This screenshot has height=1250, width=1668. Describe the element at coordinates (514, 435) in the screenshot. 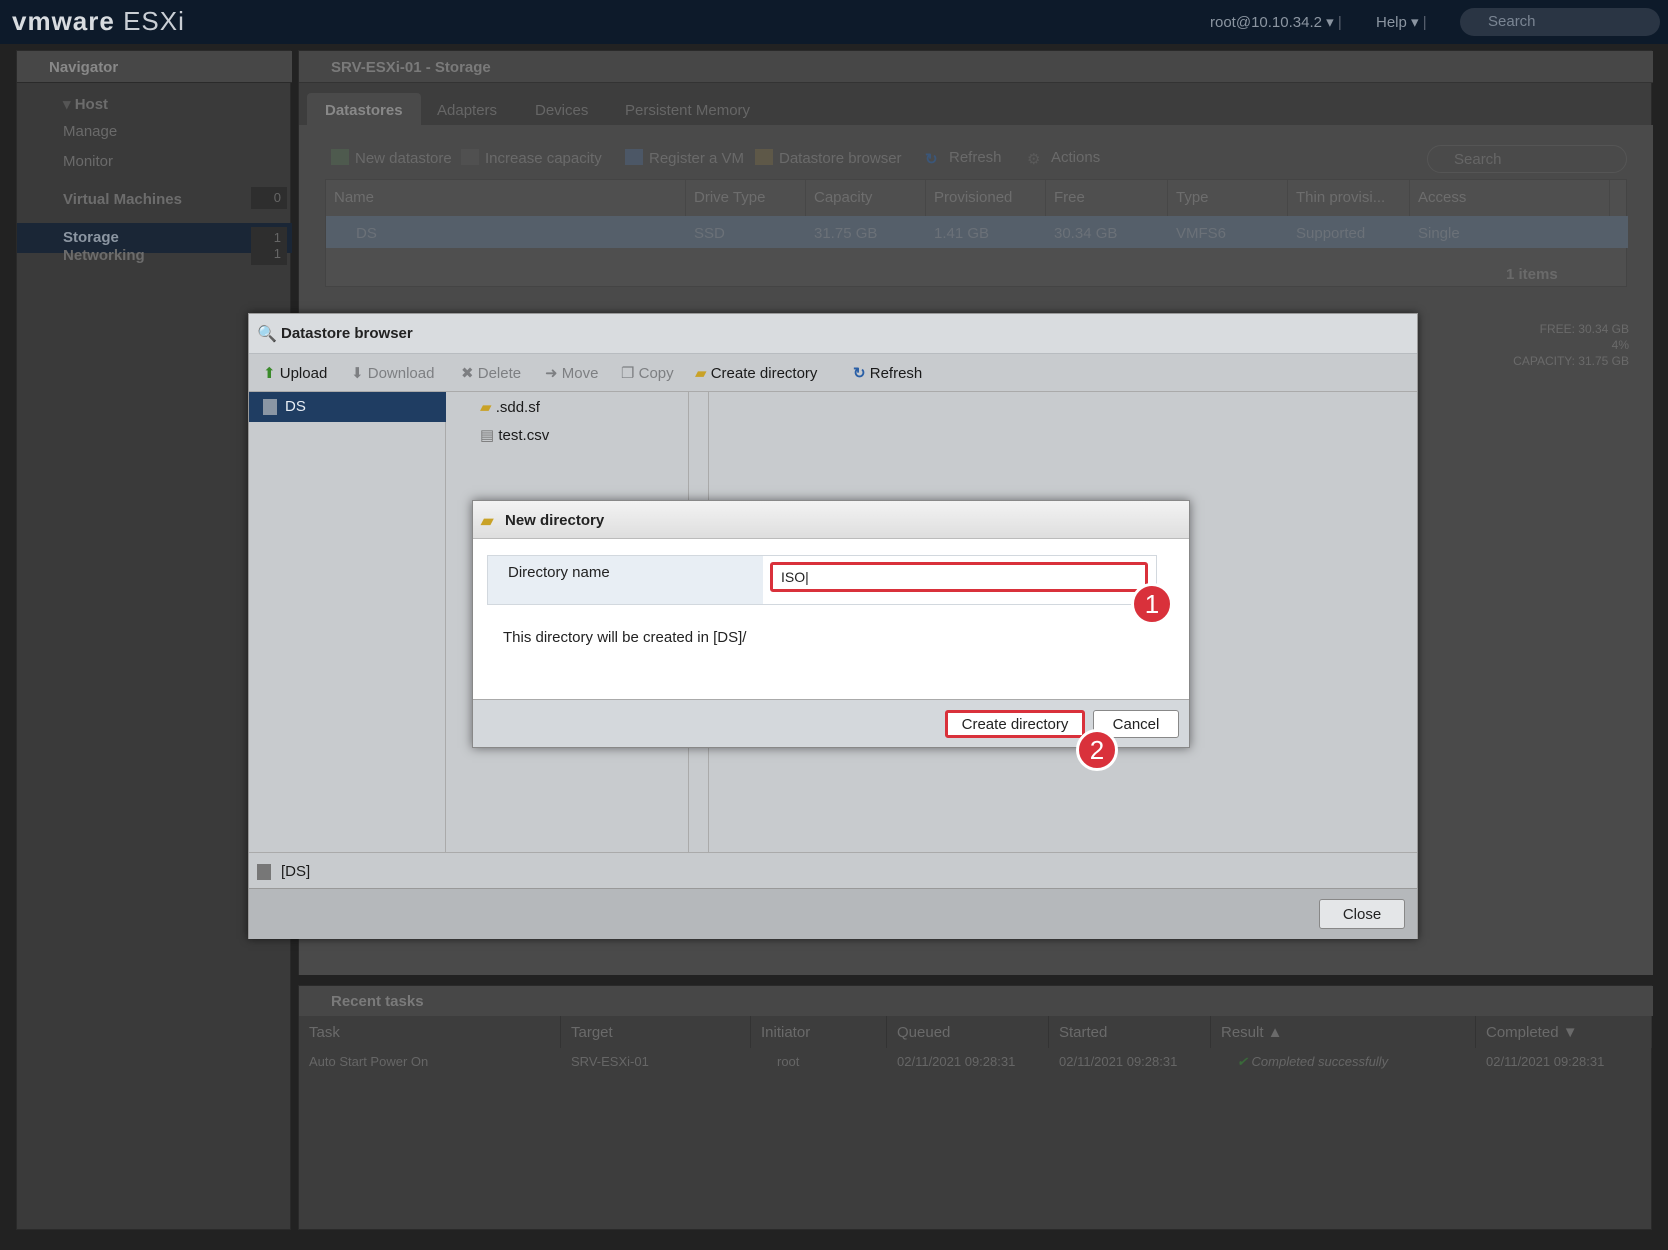

I see `list-item: ▤ test.csv` at that location.